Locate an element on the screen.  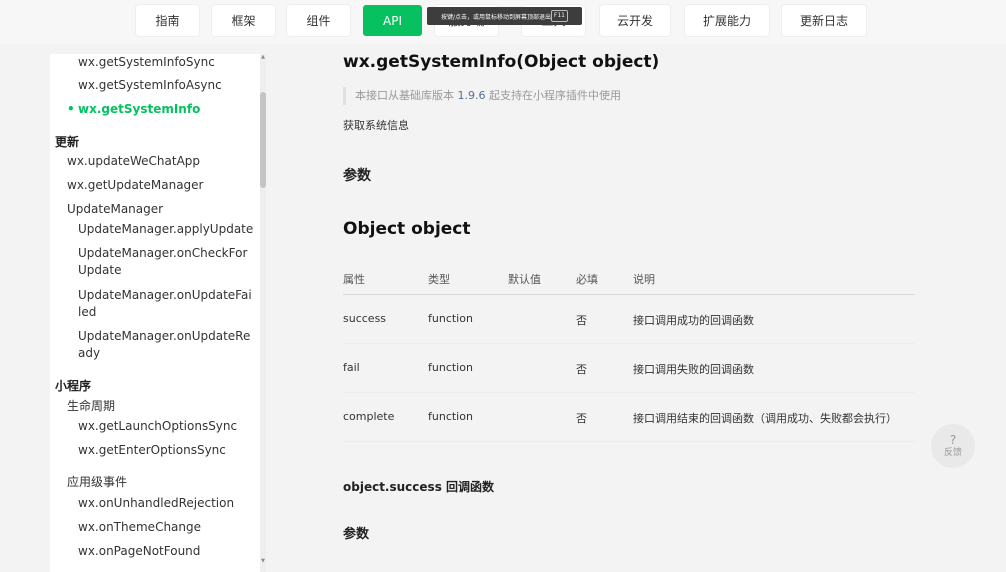
sidebar-item: wx.onPageNotFound is located at coordinates (139, 551).